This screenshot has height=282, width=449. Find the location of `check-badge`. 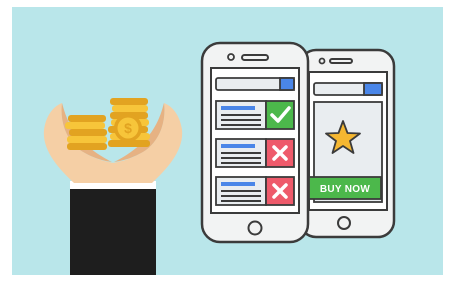

check-badge is located at coordinates (280, 115).